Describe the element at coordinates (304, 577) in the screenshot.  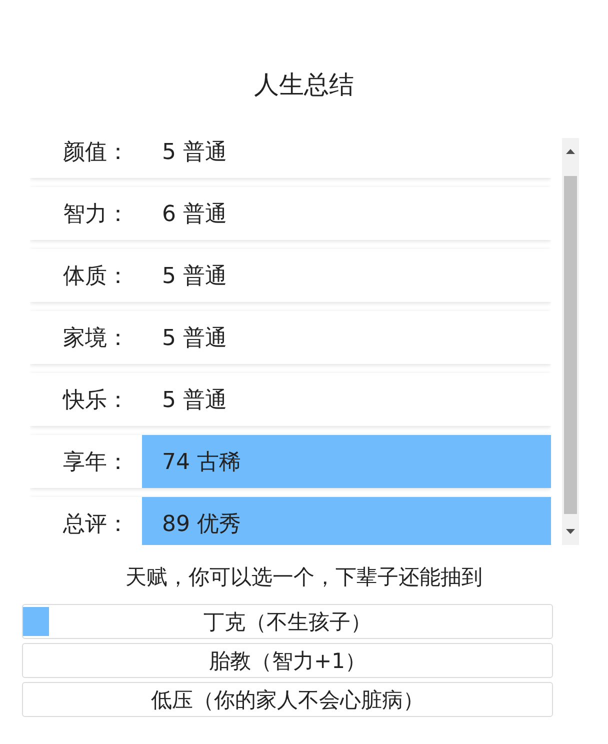
I see `talent-prompt: 天赋，你可以选一个，下辈子还能抽到` at that location.